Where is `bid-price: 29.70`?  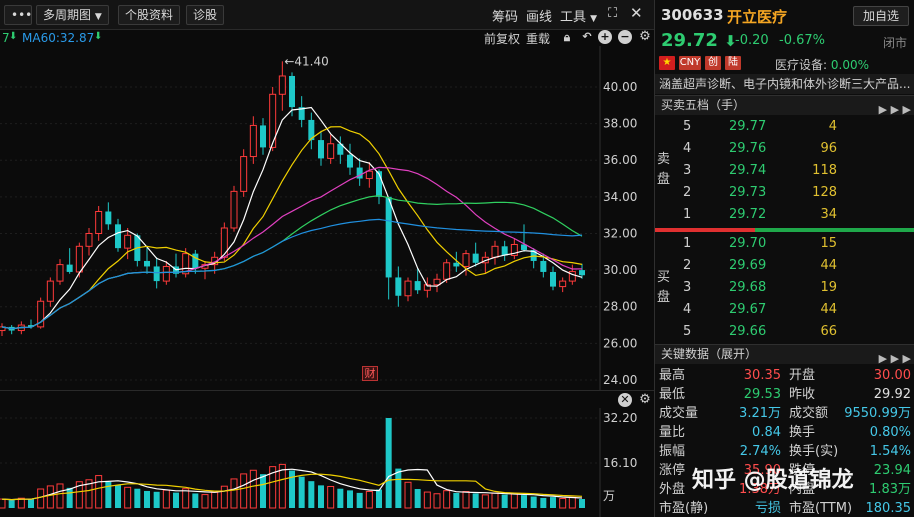
bid-price: 29.70 is located at coordinates (748, 243).